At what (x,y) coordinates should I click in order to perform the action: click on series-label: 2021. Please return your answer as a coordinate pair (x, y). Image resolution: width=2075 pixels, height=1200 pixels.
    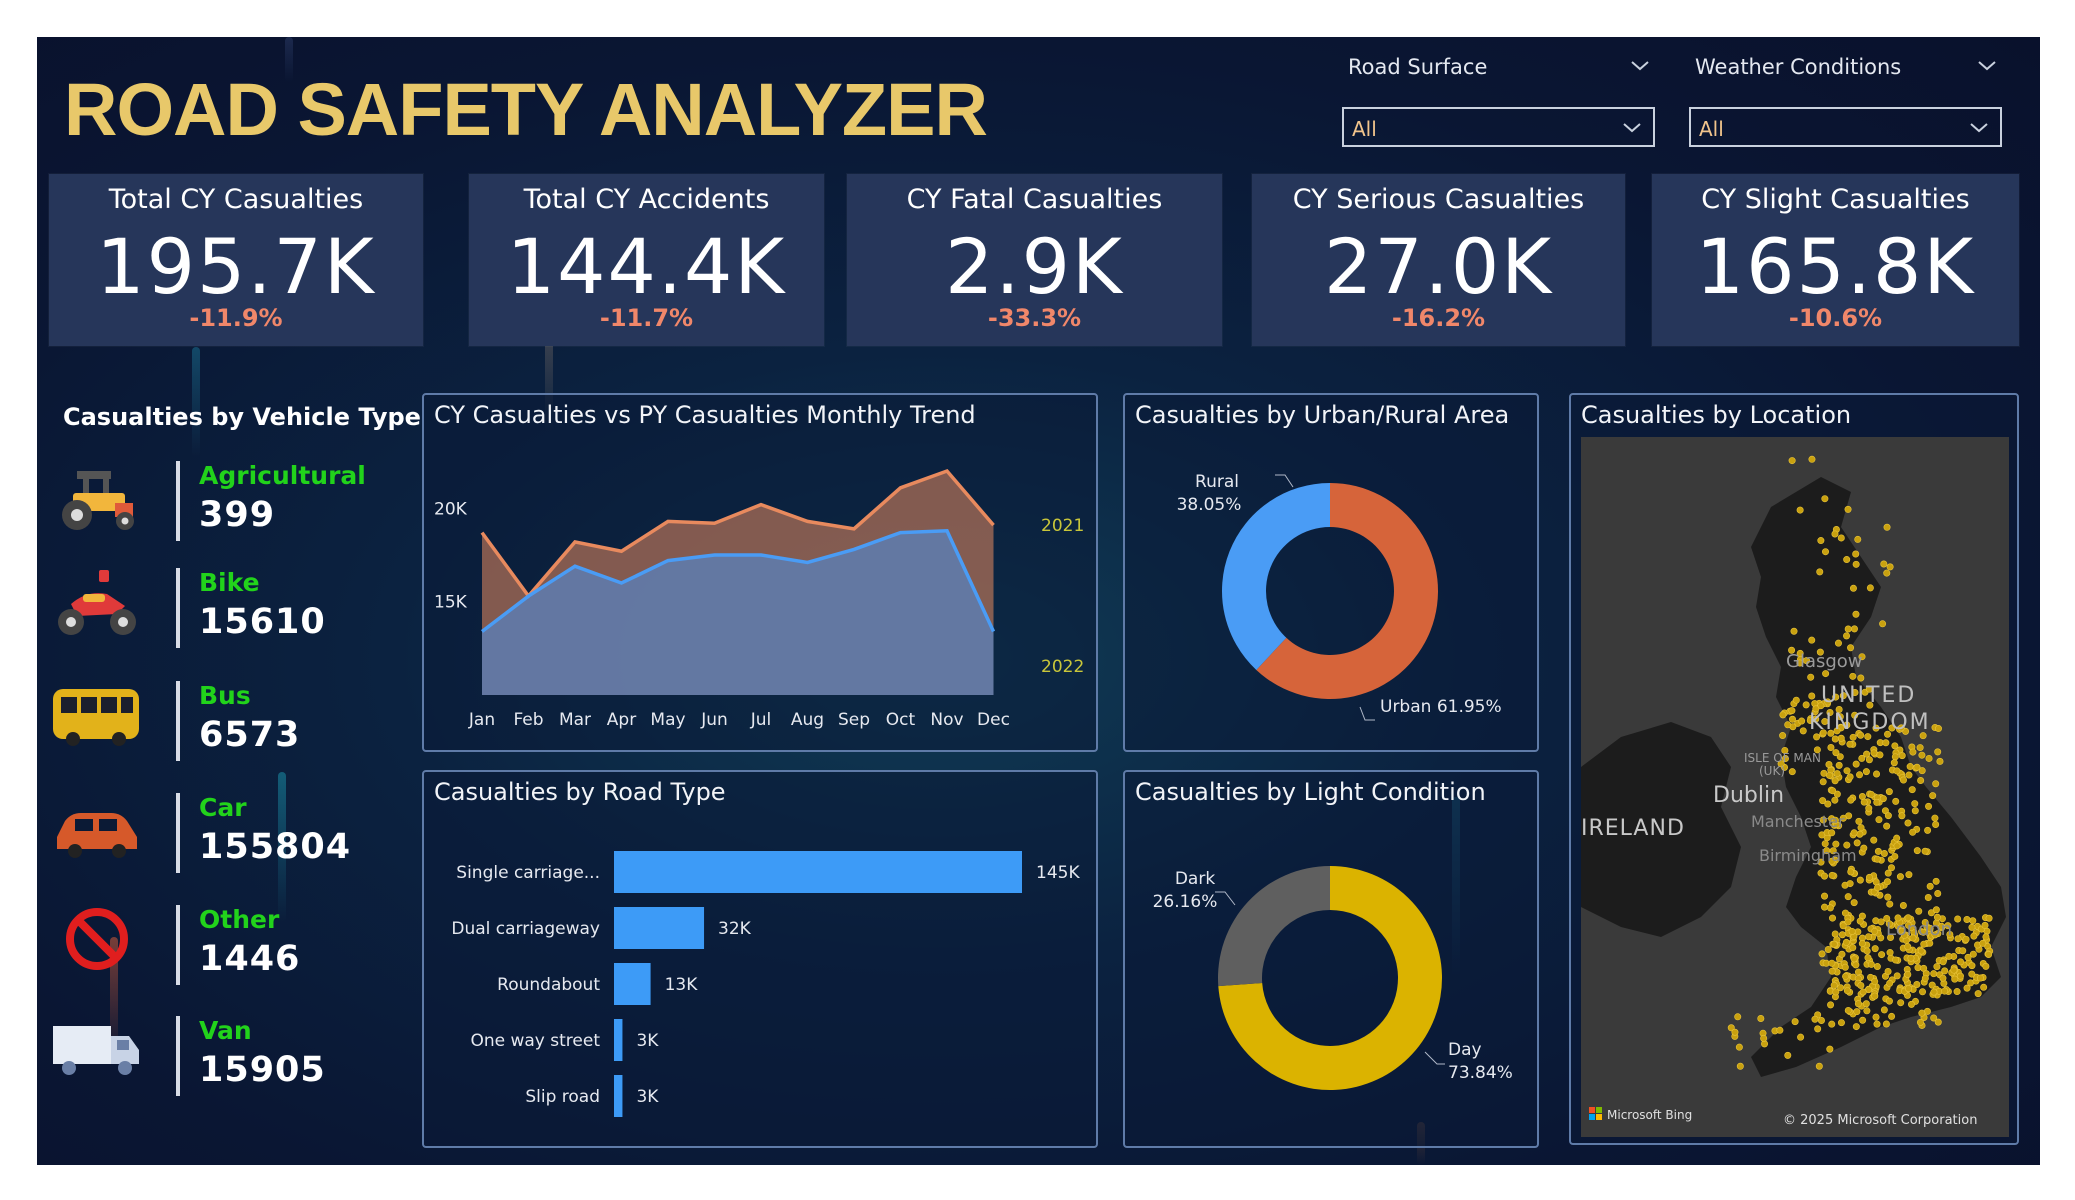
    Looking at the image, I should click on (1062, 526).